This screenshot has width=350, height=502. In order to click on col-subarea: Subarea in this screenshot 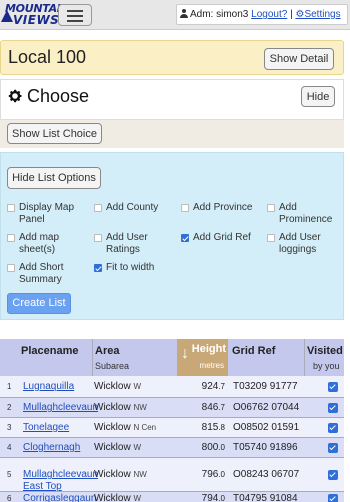, I will do `click(112, 366)`.